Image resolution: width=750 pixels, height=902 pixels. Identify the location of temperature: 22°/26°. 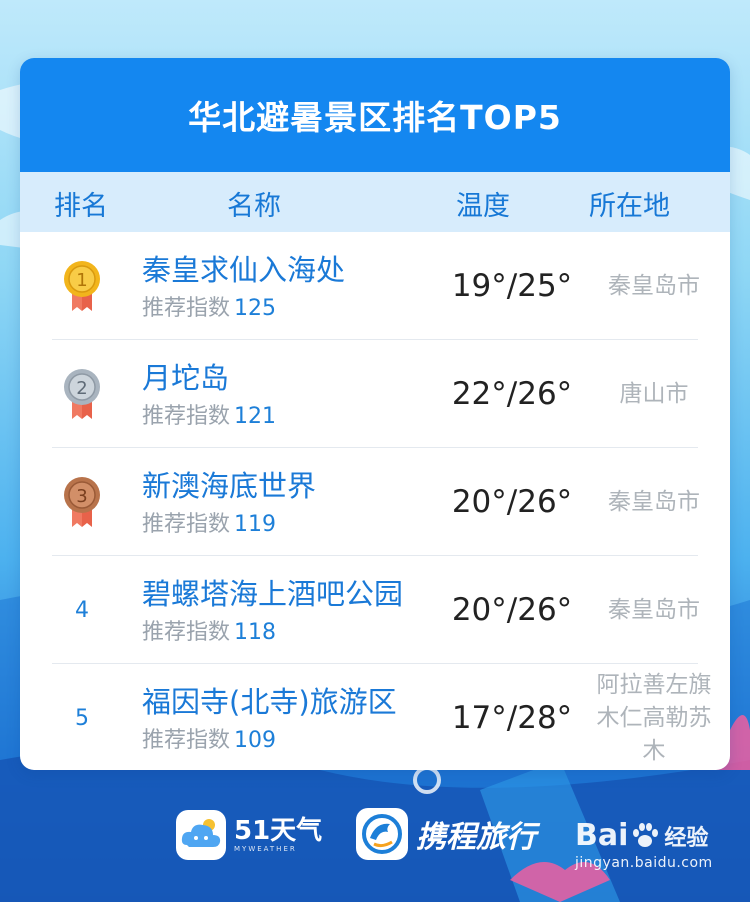
(512, 394).